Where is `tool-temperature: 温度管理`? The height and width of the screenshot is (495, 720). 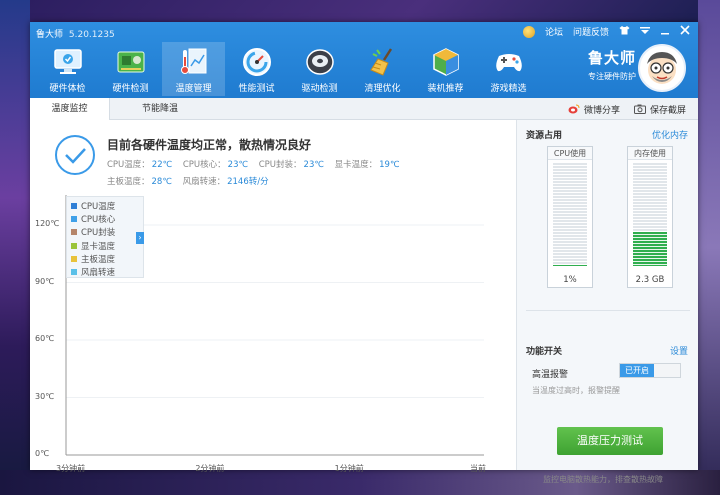
tool-temperature: 温度管理 is located at coordinates (193, 69).